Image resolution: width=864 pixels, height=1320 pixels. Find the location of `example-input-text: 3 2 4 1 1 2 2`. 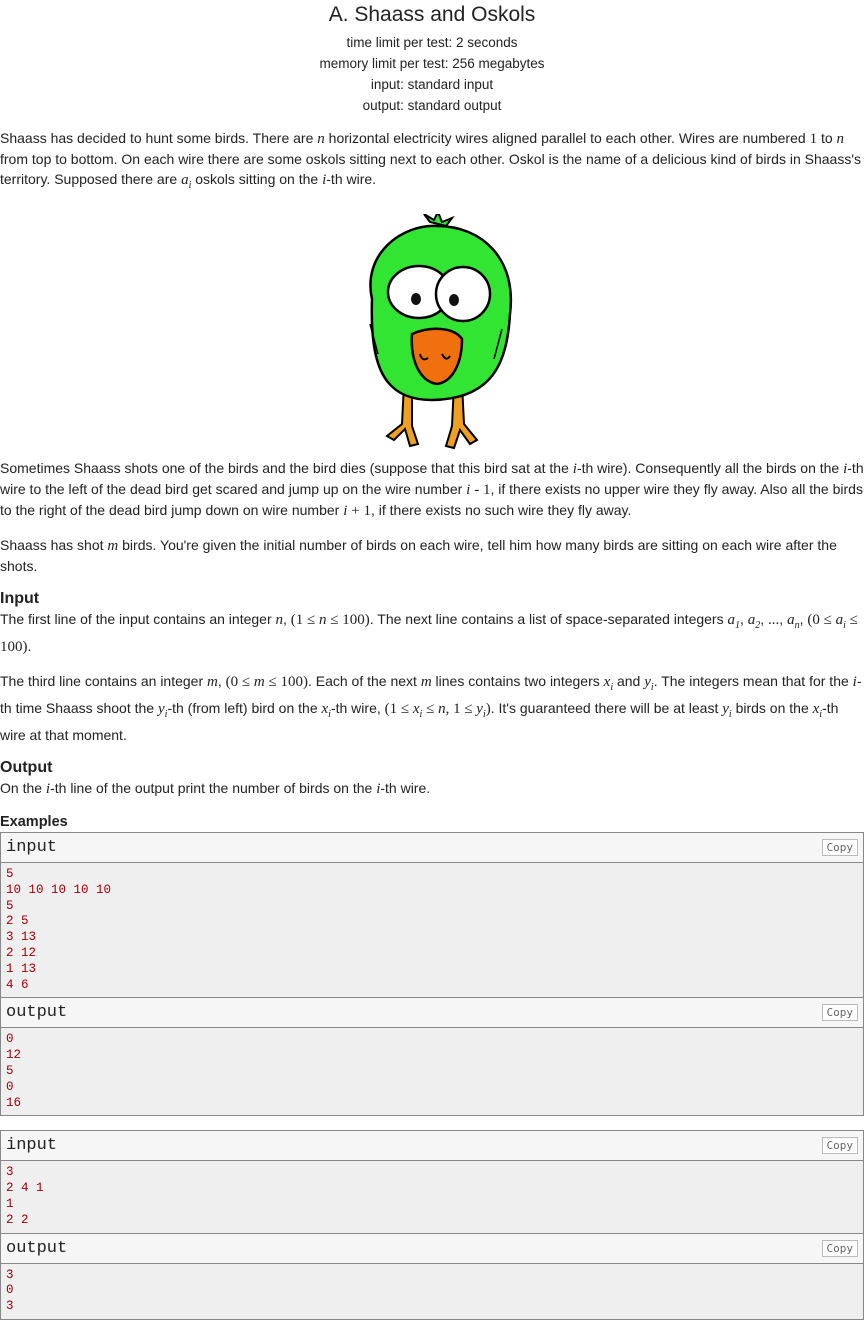

example-input-text: 3 2 4 1 1 2 2 is located at coordinates (432, 1197).